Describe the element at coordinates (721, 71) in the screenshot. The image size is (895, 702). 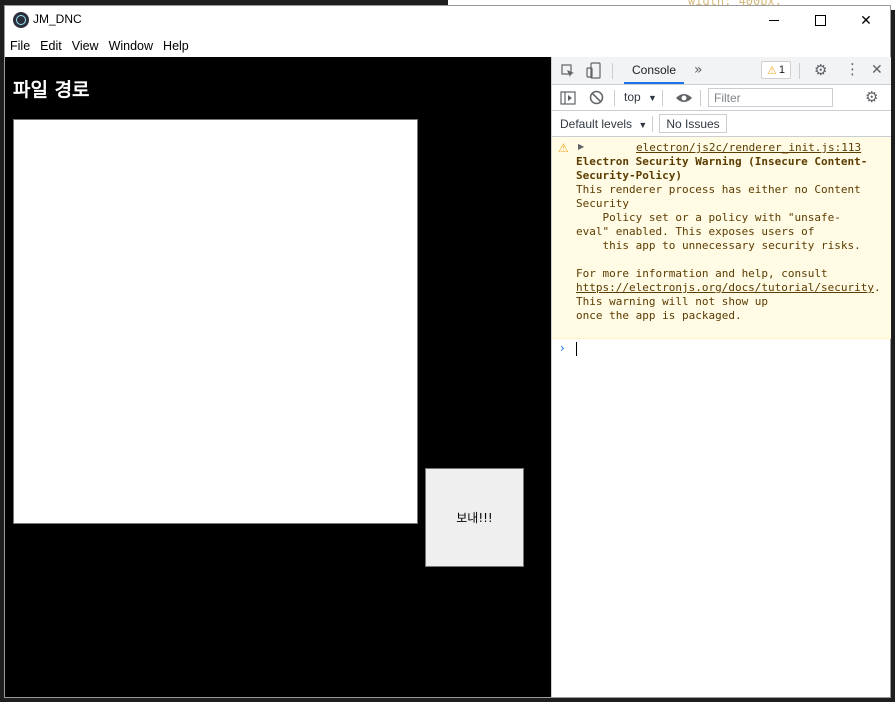
I see `devtools-toolbar: Console » ⚠ 1 ⚙ ⋮ ✕` at that location.